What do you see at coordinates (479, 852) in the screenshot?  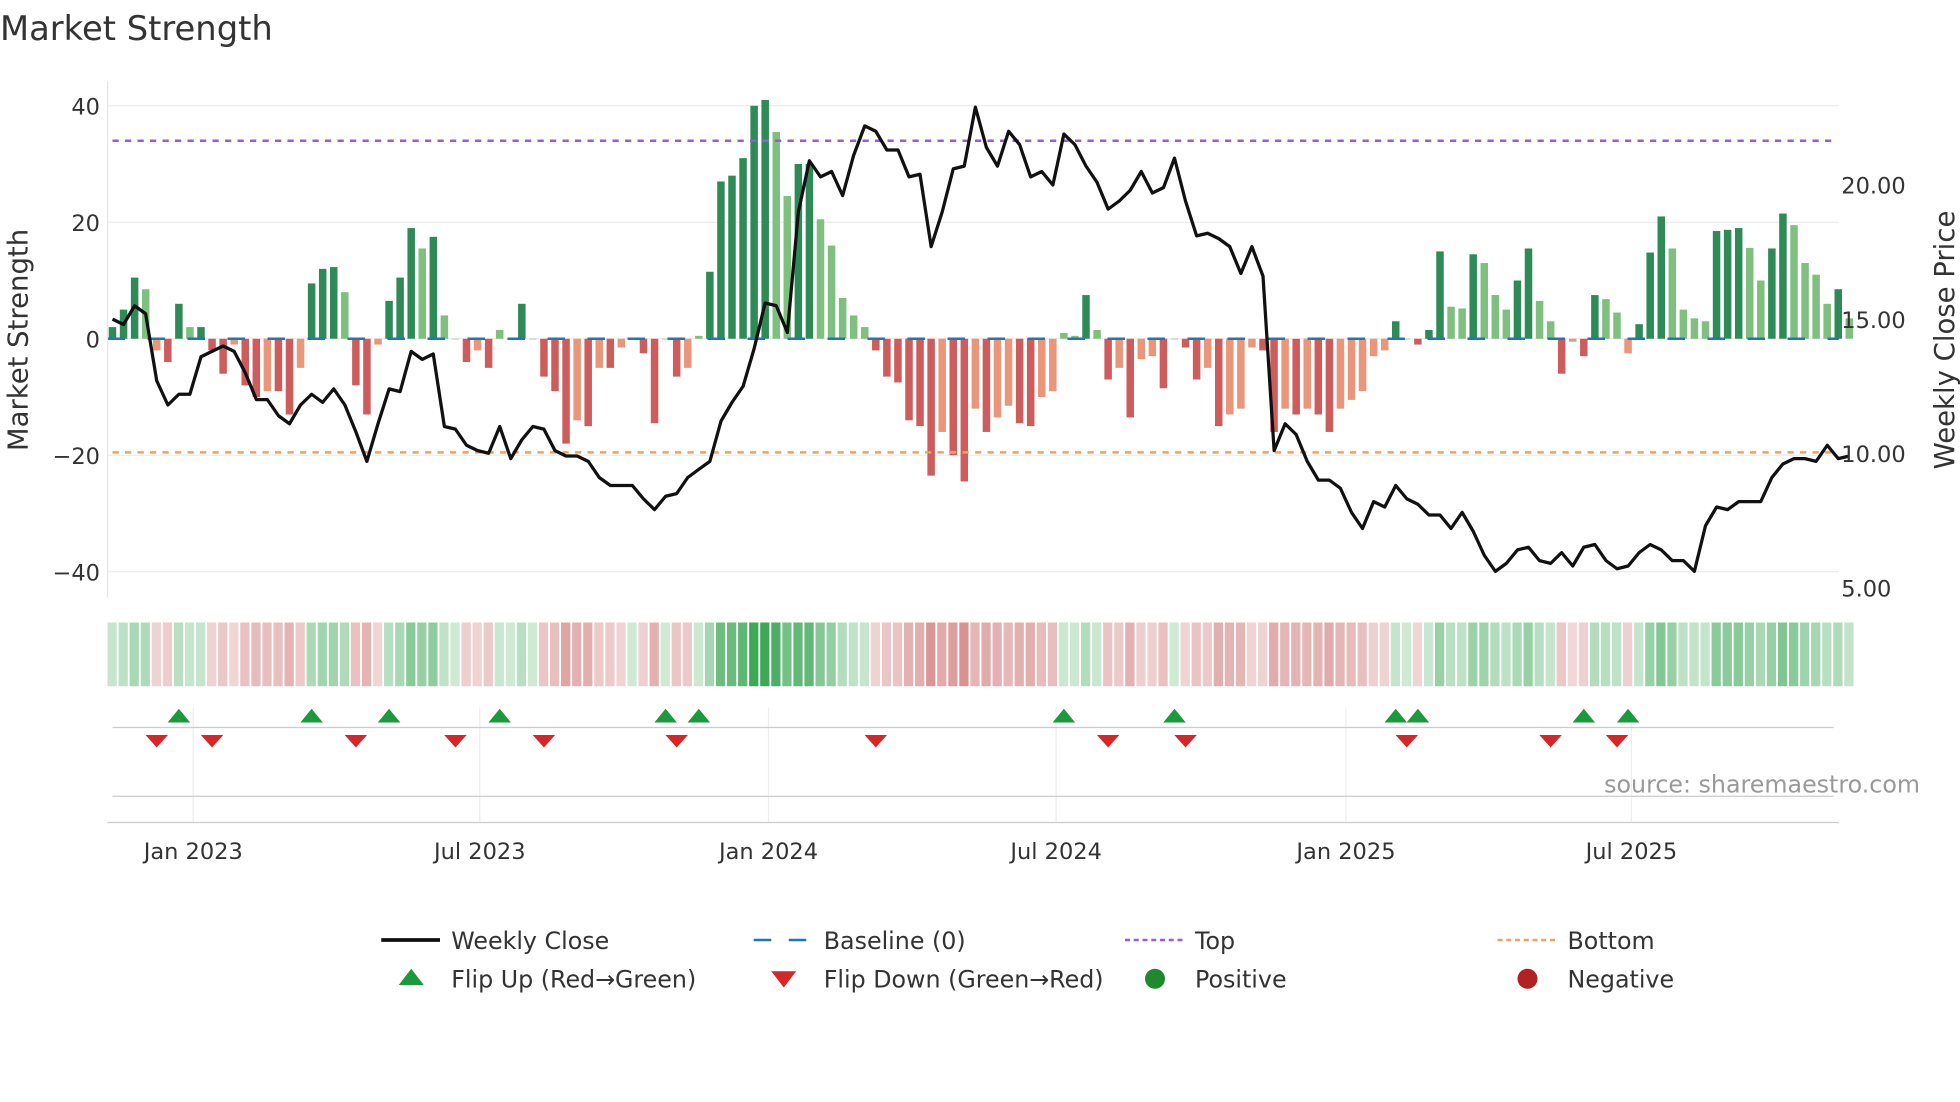 I see `x-tick-label: Jul 2023` at bounding box center [479, 852].